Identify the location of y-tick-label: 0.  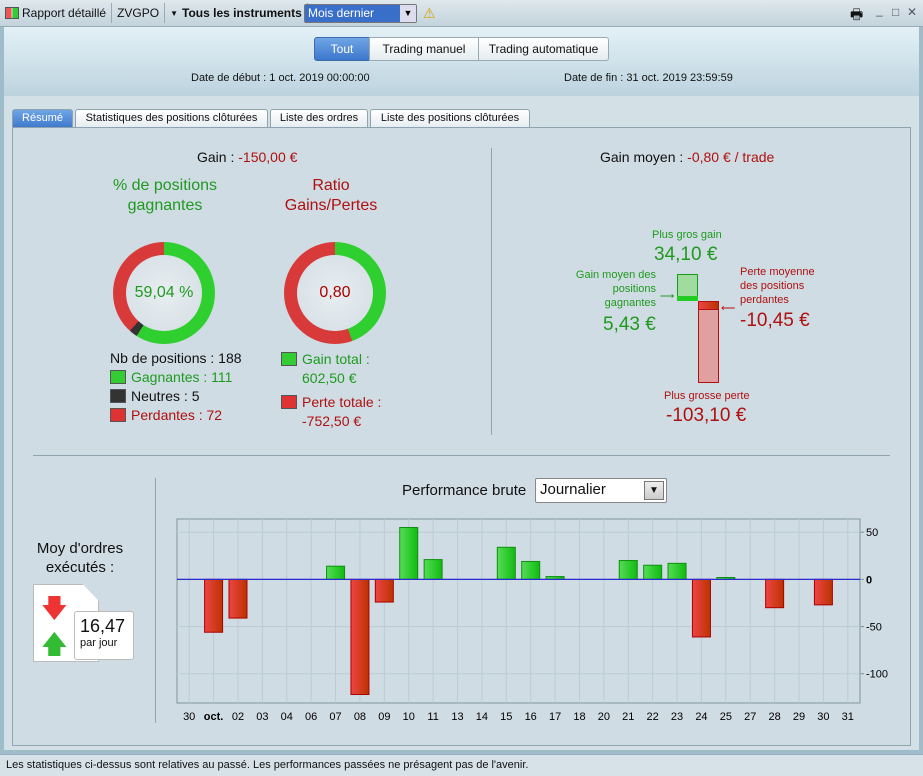
(869, 580).